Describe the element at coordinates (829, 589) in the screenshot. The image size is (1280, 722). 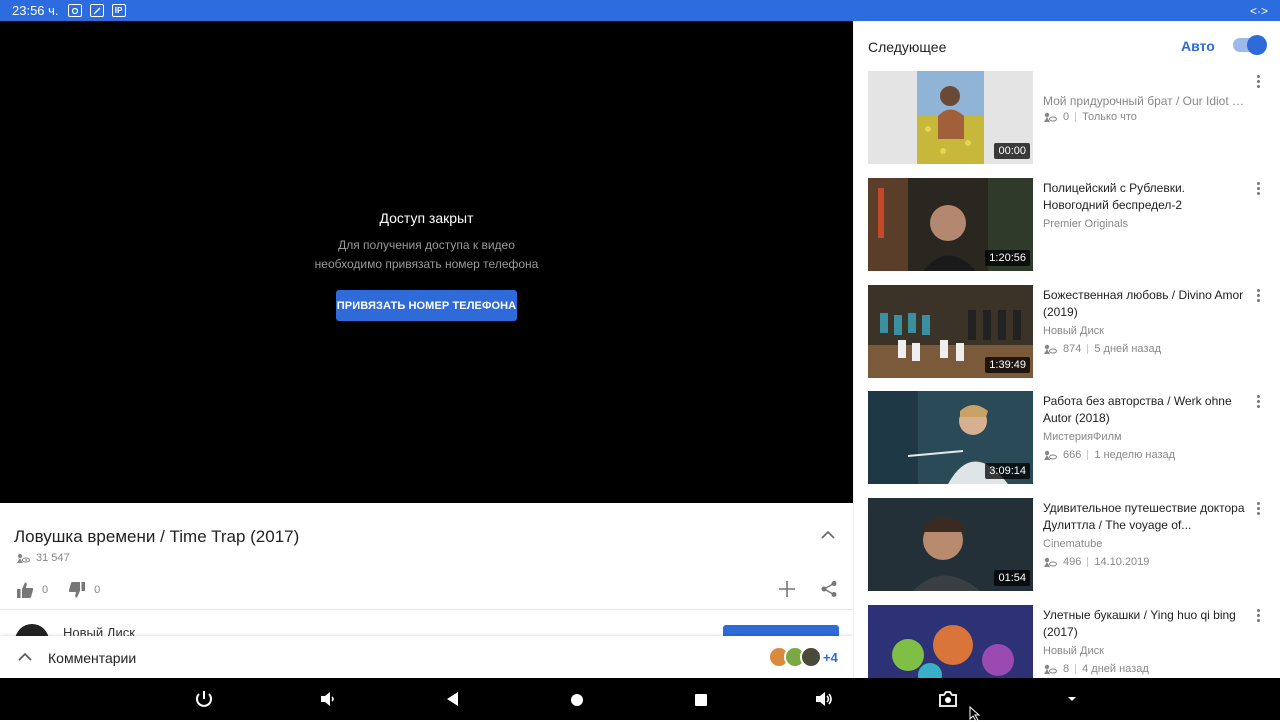
I see `share-icon` at that location.